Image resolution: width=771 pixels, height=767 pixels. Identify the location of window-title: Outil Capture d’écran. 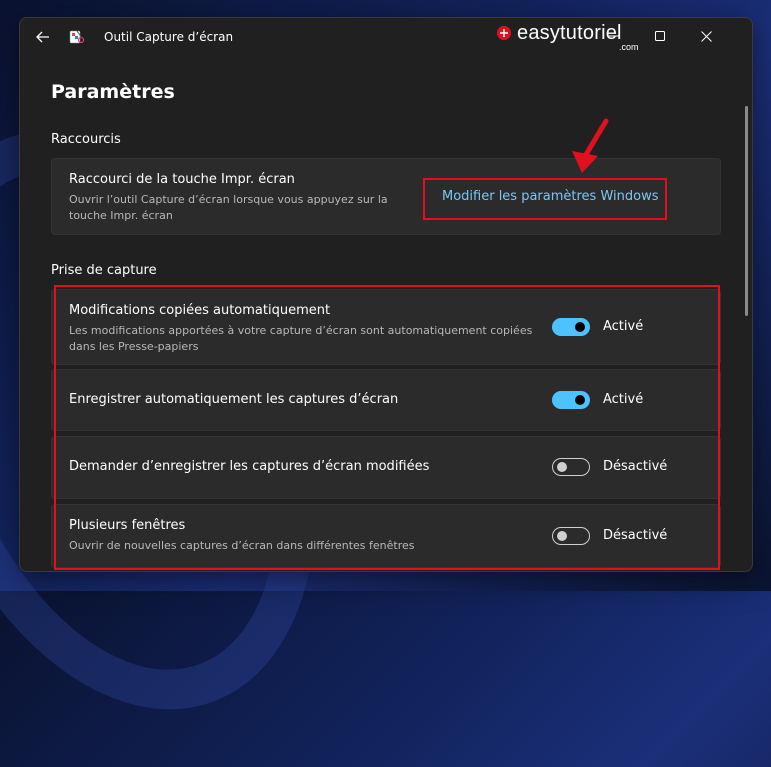
(169, 37).